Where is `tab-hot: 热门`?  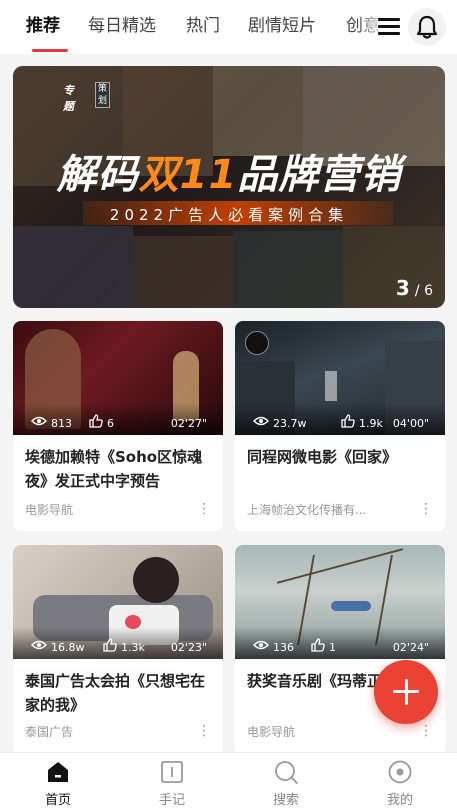 tab-hot: 热门 is located at coordinates (203, 26).